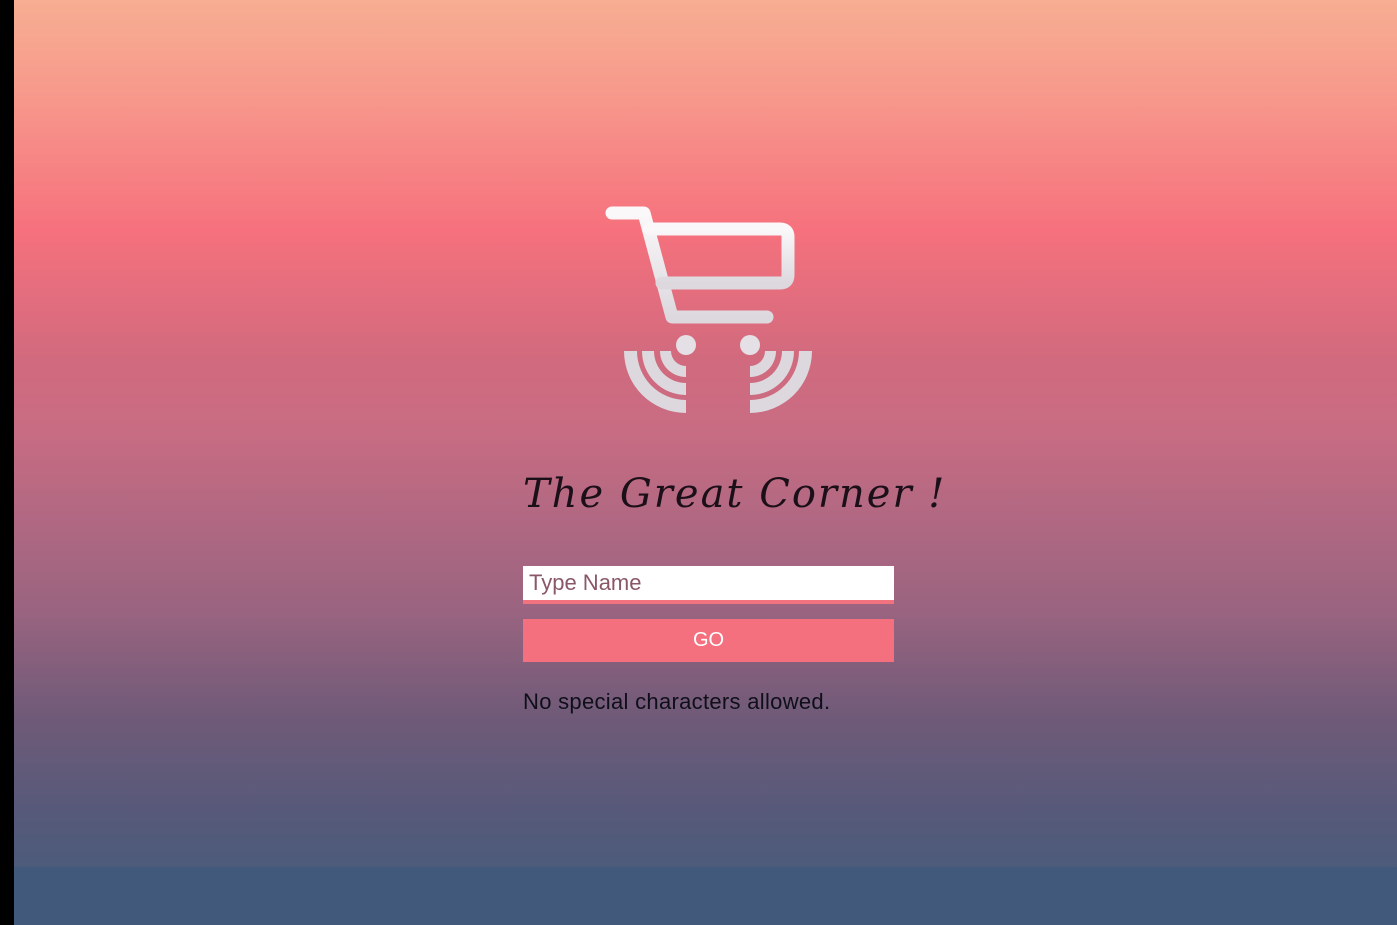  What do you see at coordinates (708, 309) in the screenshot?
I see `shopping-cart-logo-icon` at bounding box center [708, 309].